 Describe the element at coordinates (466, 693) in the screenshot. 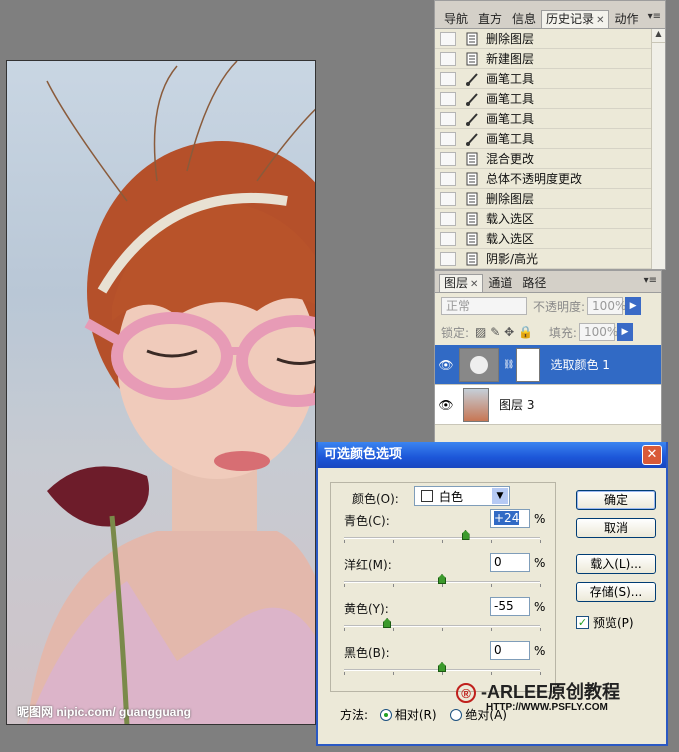

I see `brand-mark: ®` at that location.